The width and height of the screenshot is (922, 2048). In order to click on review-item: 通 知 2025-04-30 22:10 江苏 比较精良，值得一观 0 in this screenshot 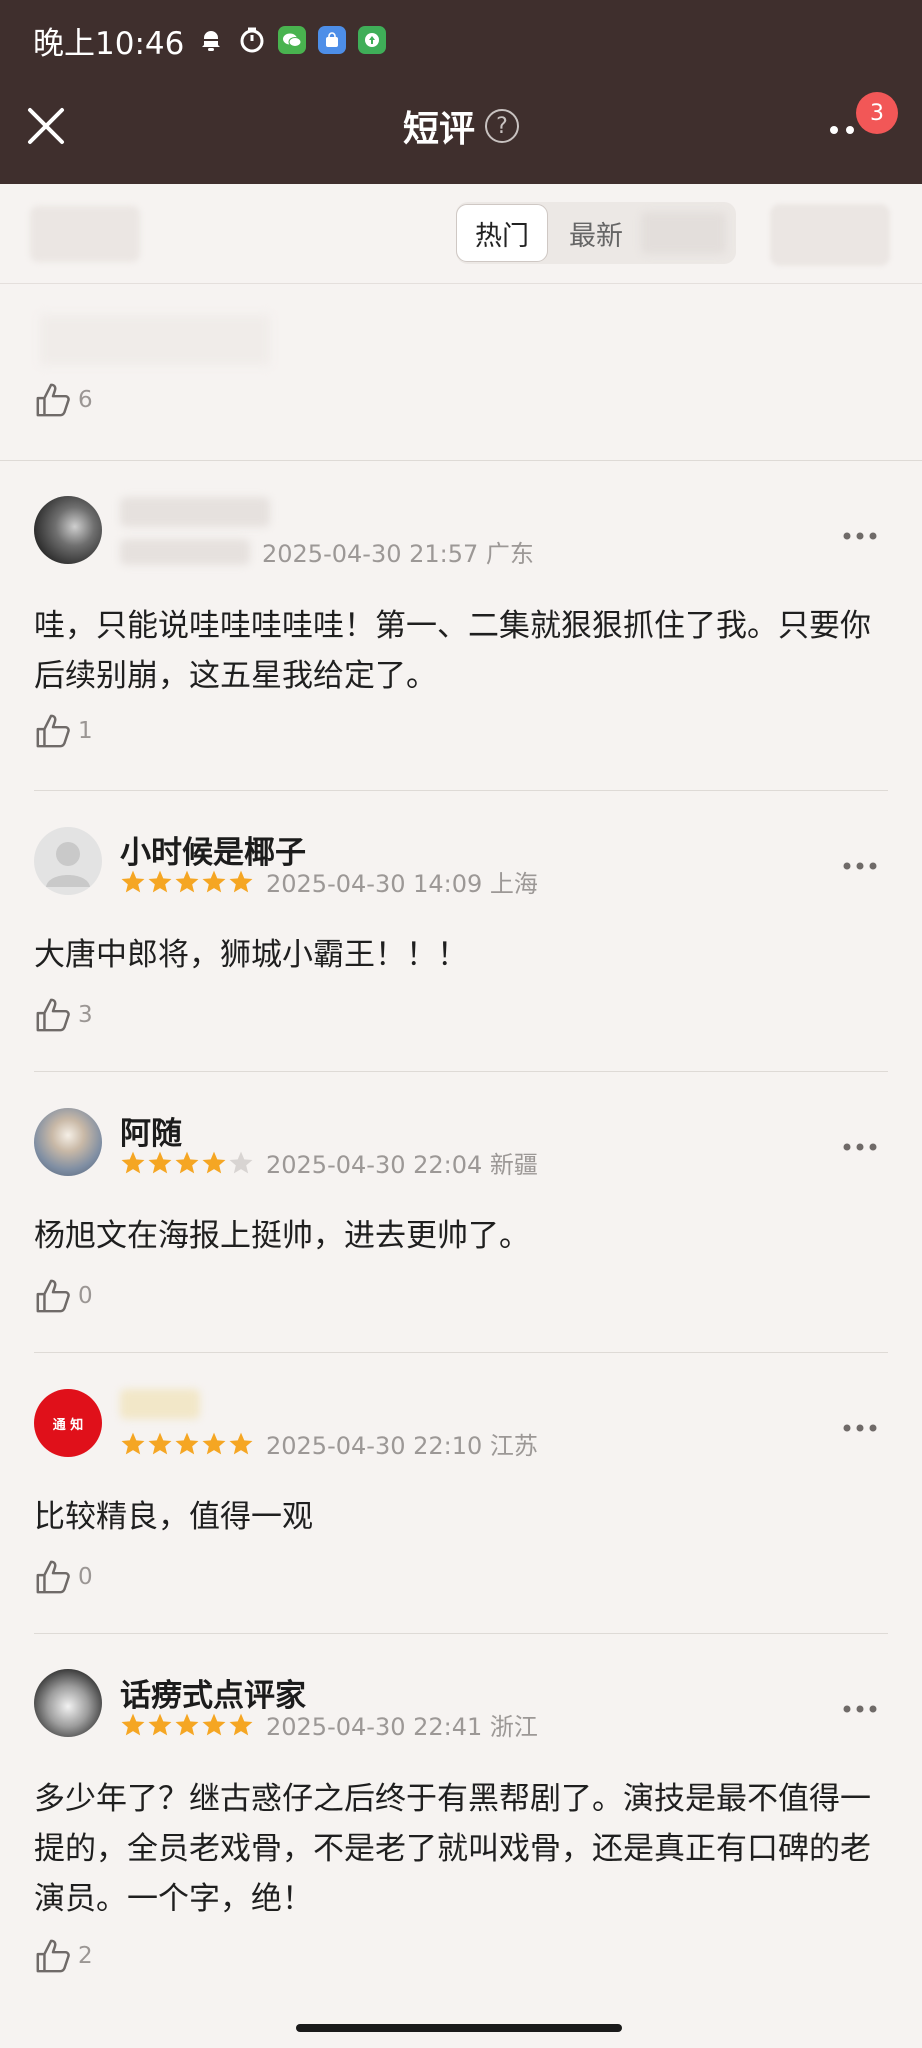, I will do `click(461, 1493)`.